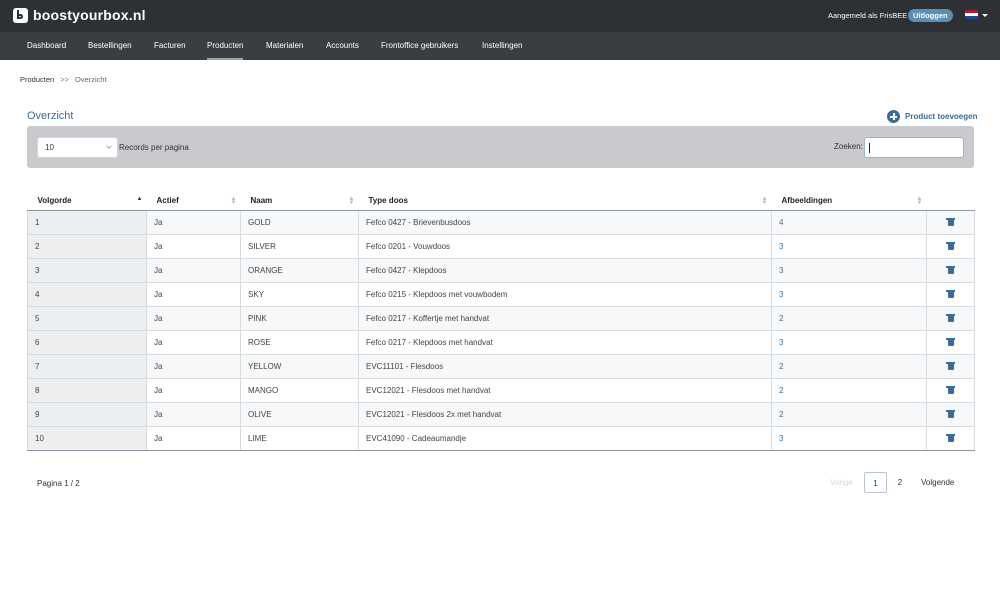 The image size is (1000, 615). I want to click on cell-type-doos: EVC41090 - Cadeaumandje, so click(565, 438).